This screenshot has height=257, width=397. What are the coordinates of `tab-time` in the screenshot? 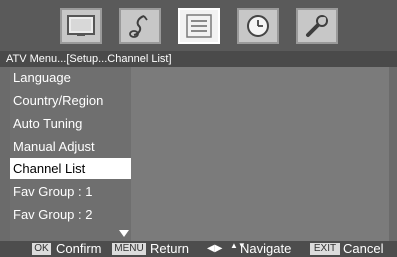 It's located at (258, 26).